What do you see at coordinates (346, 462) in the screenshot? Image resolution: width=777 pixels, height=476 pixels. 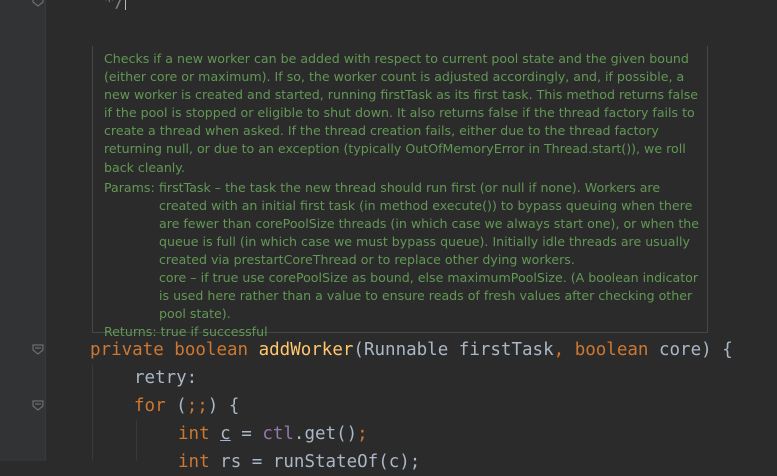 I see `call-runstateof: runStateOf(c);` at bounding box center [346, 462].